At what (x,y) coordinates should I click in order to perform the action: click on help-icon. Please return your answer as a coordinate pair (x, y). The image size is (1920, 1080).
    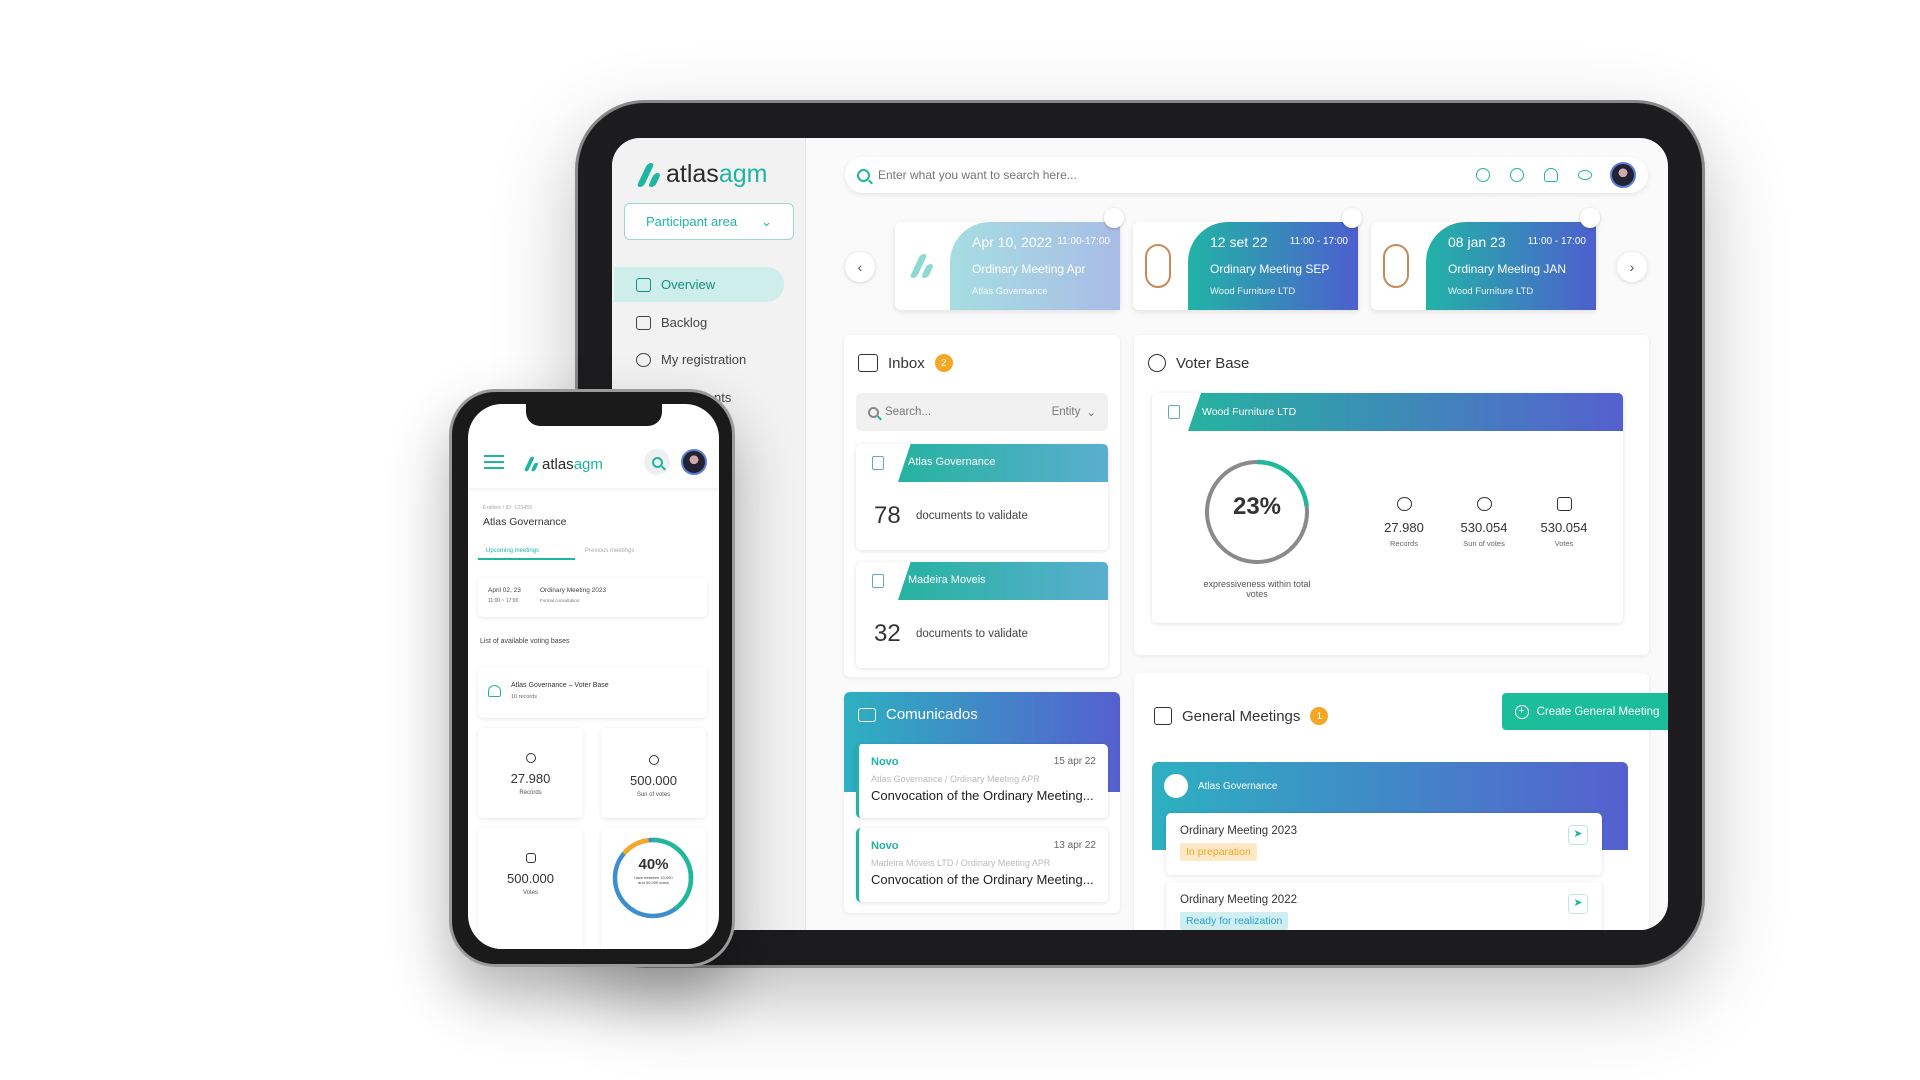
    Looking at the image, I should click on (1517, 175).